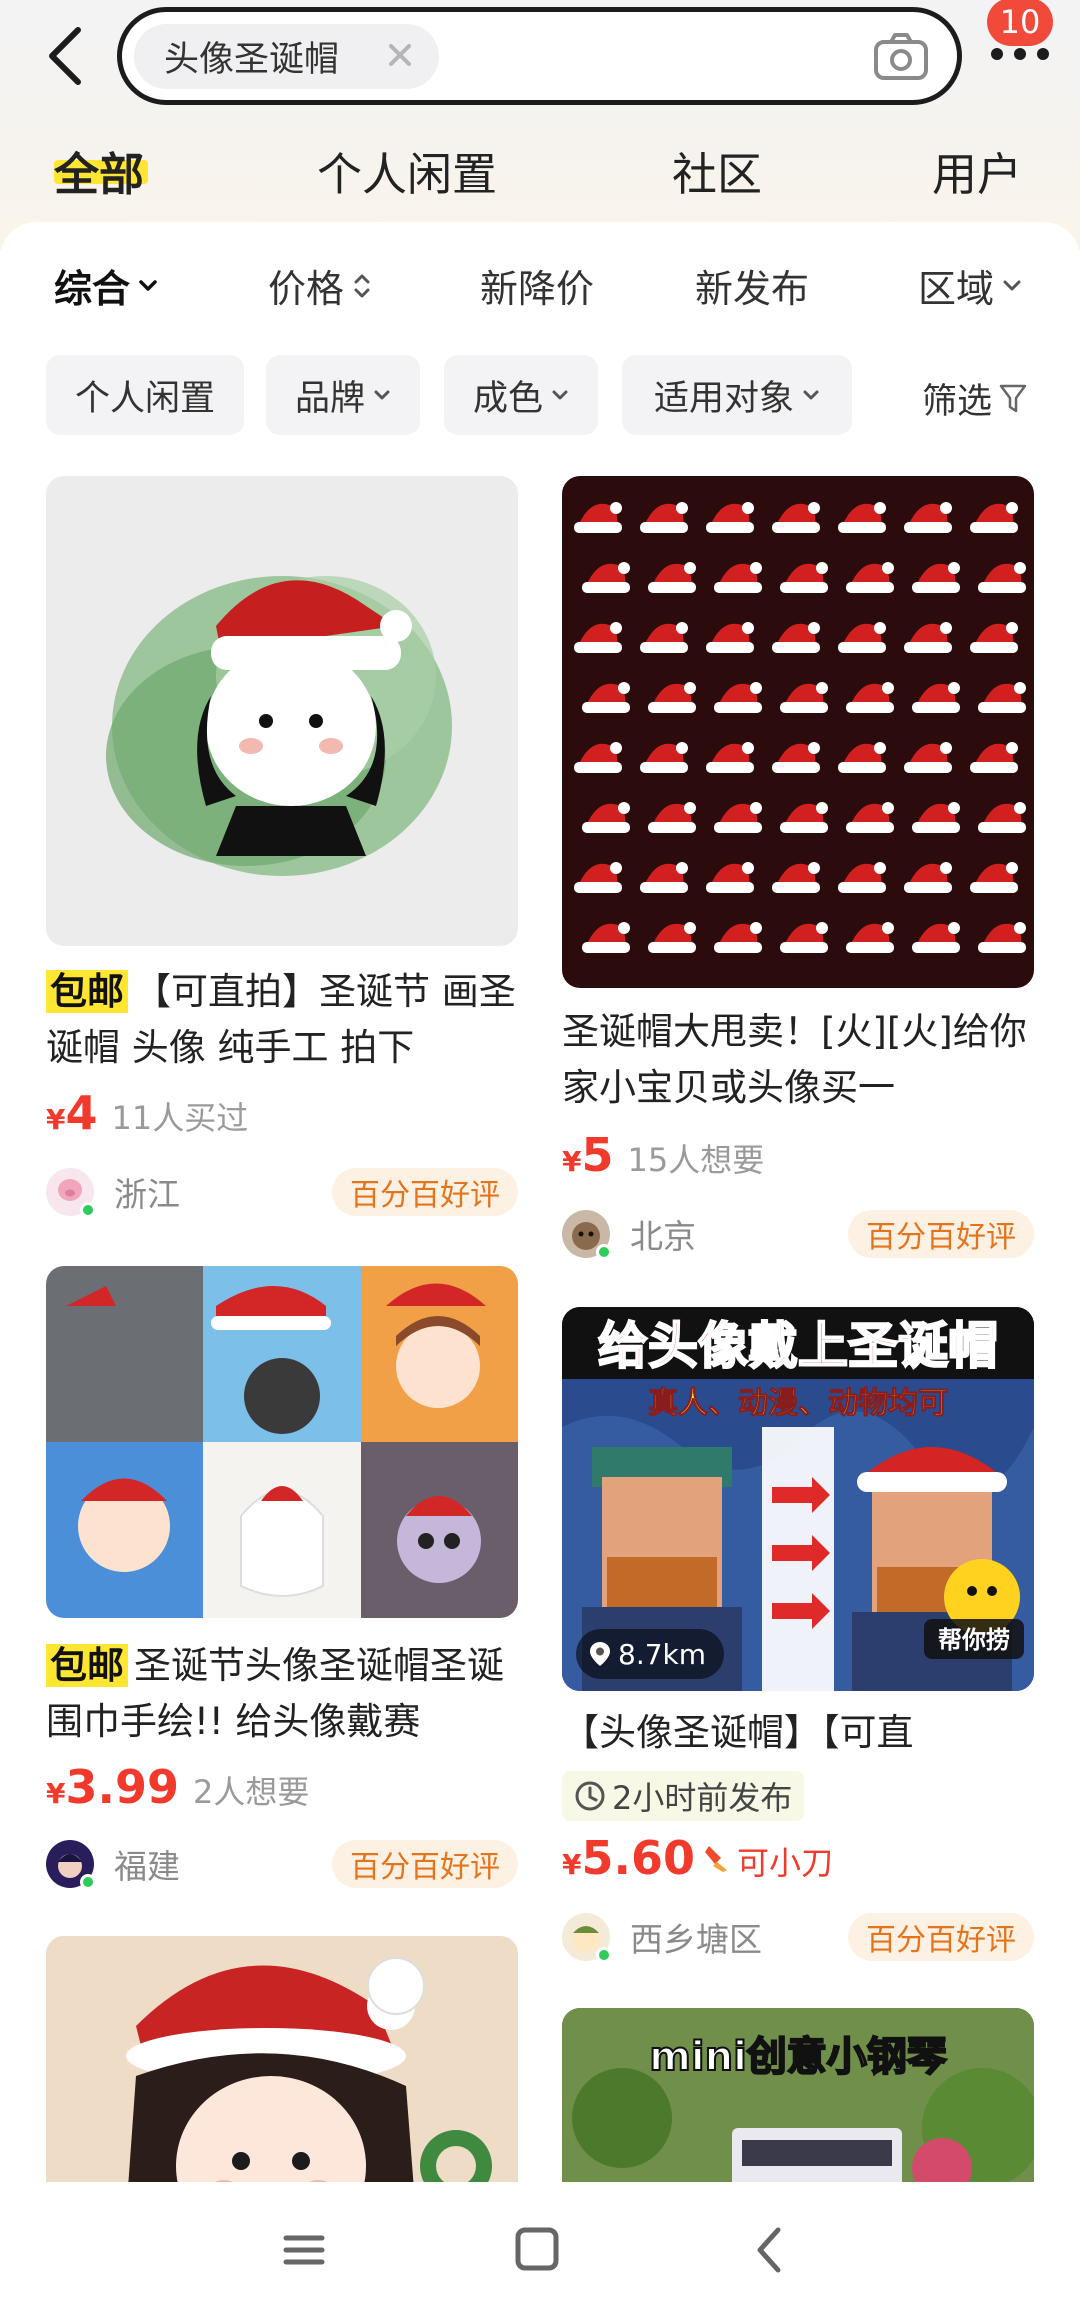  What do you see at coordinates (180, 1118) in the screenshot?
I see `sales-count: 11人买过` at bounding box center [180, 1118].